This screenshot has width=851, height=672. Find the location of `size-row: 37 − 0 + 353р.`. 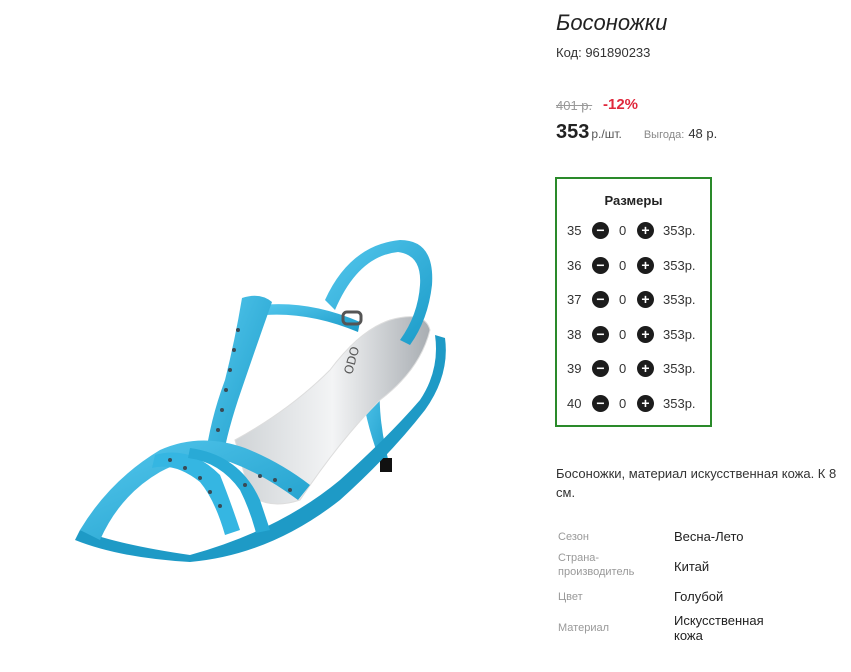

size-row: 37 − 0 + 353р. is located at coordinates (633, 300).